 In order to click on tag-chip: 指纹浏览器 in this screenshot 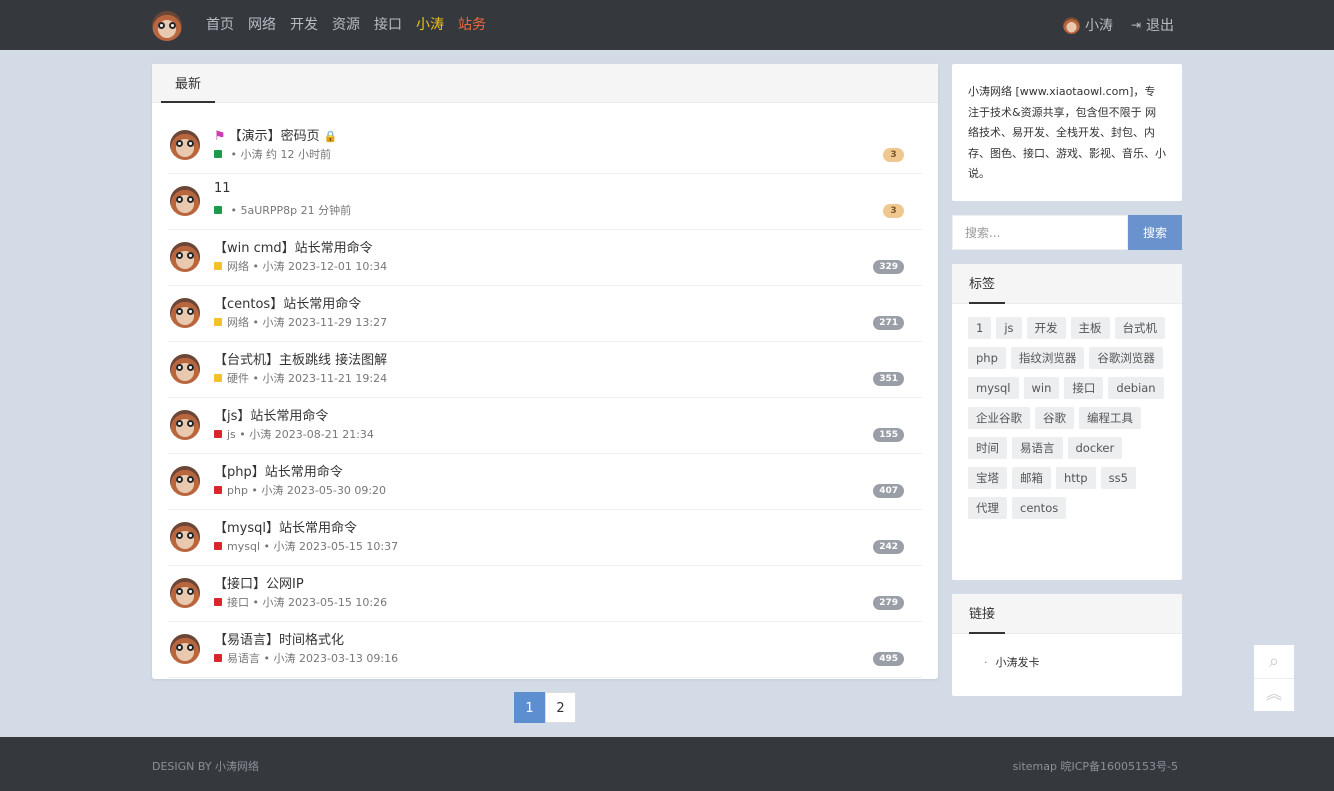, I will do `click(1047, 358)`.